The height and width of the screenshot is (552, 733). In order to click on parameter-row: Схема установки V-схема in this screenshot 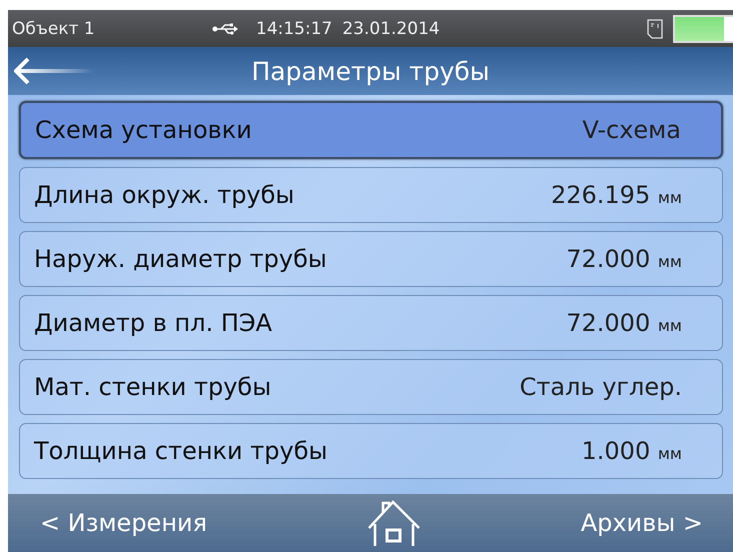, I will do `click(371, 130)`.